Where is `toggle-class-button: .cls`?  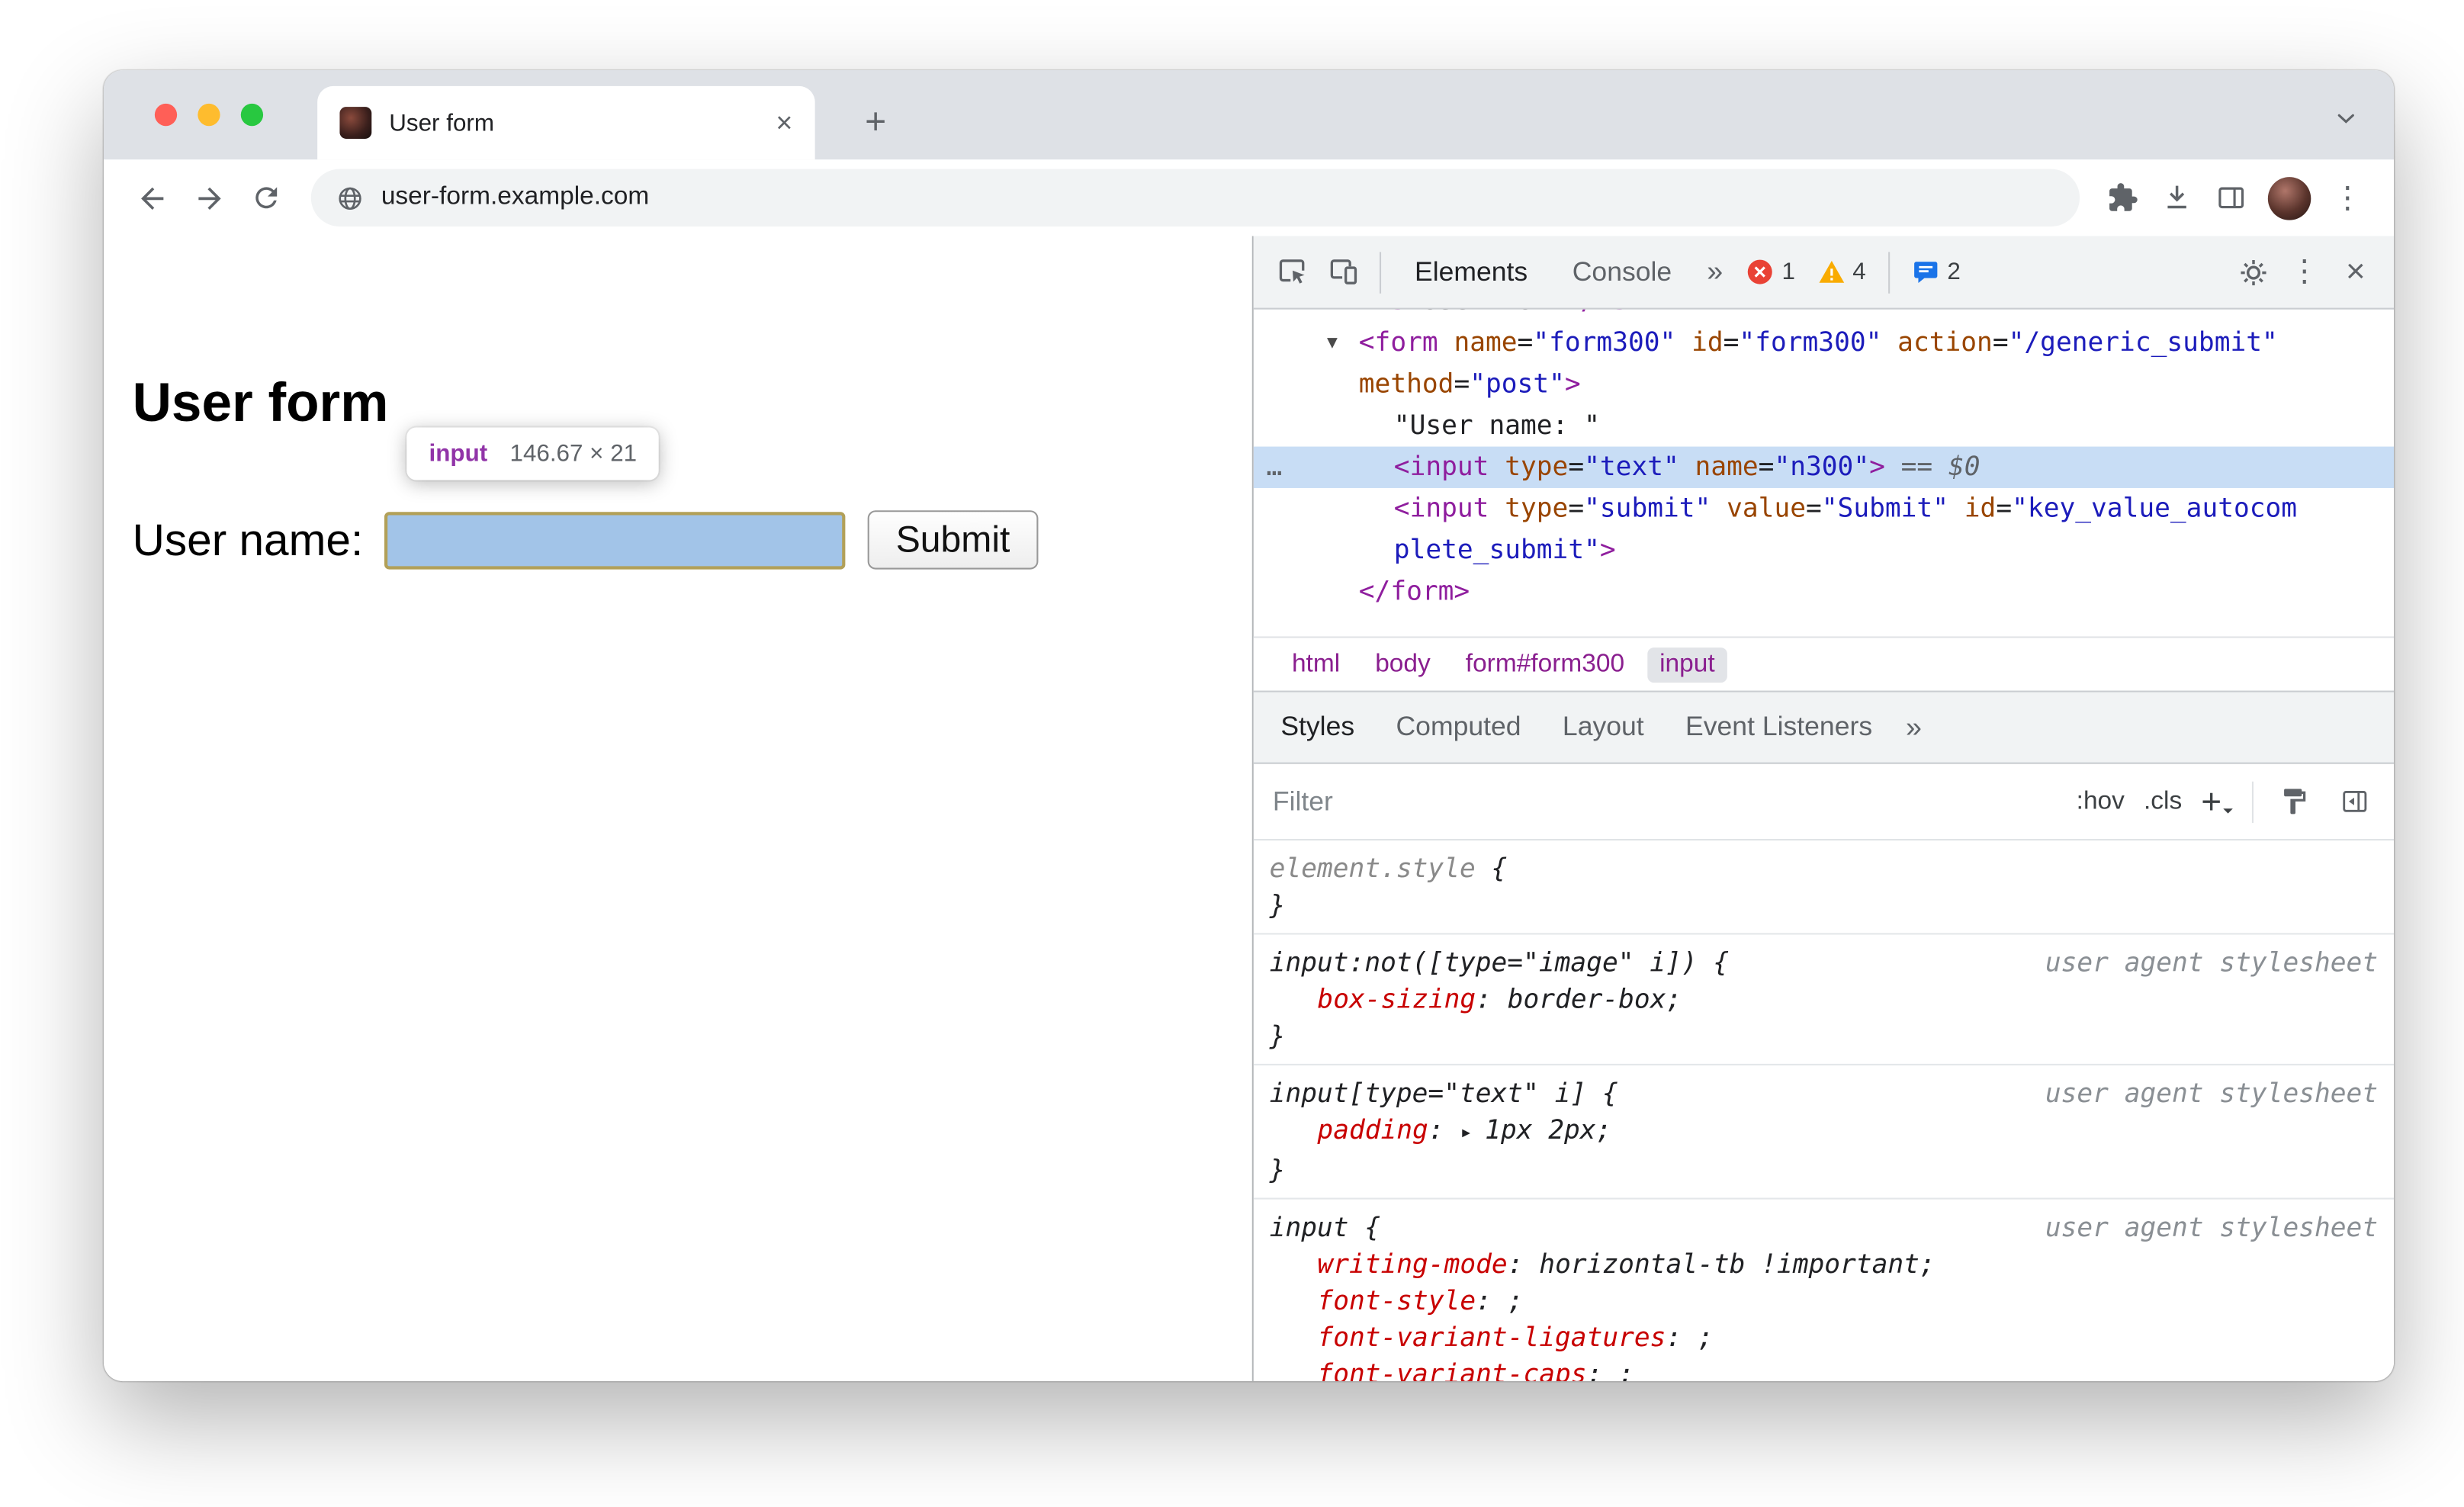
toggle-class-button: .cls is located at coordinates (2163, 801).